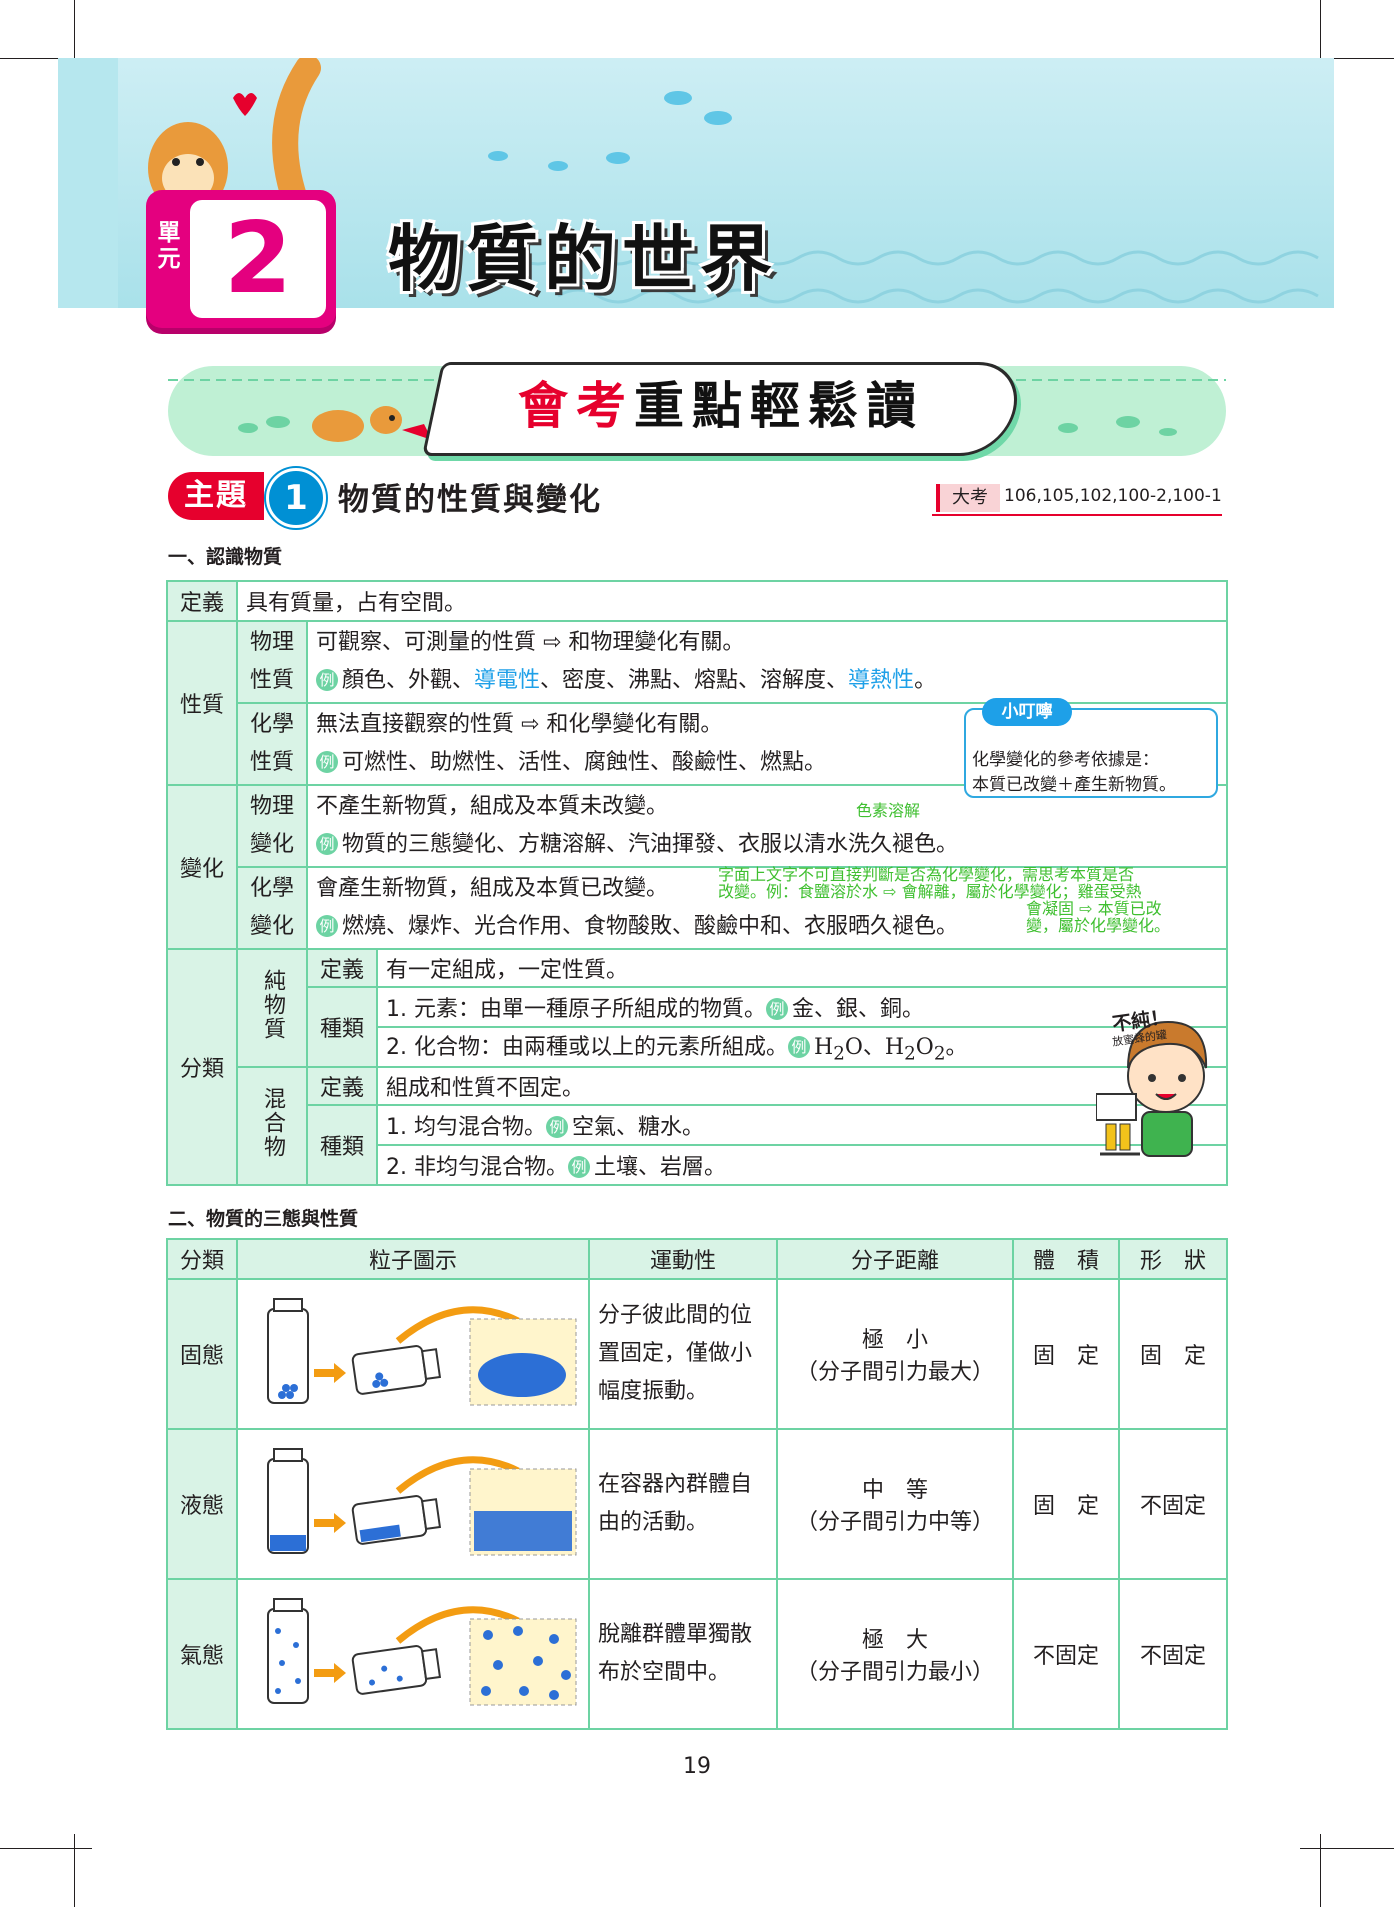 The height and width of the screenshot is (1907, 1394). I want to click on cell-sublabel: 物理變化, so click(272, 826).